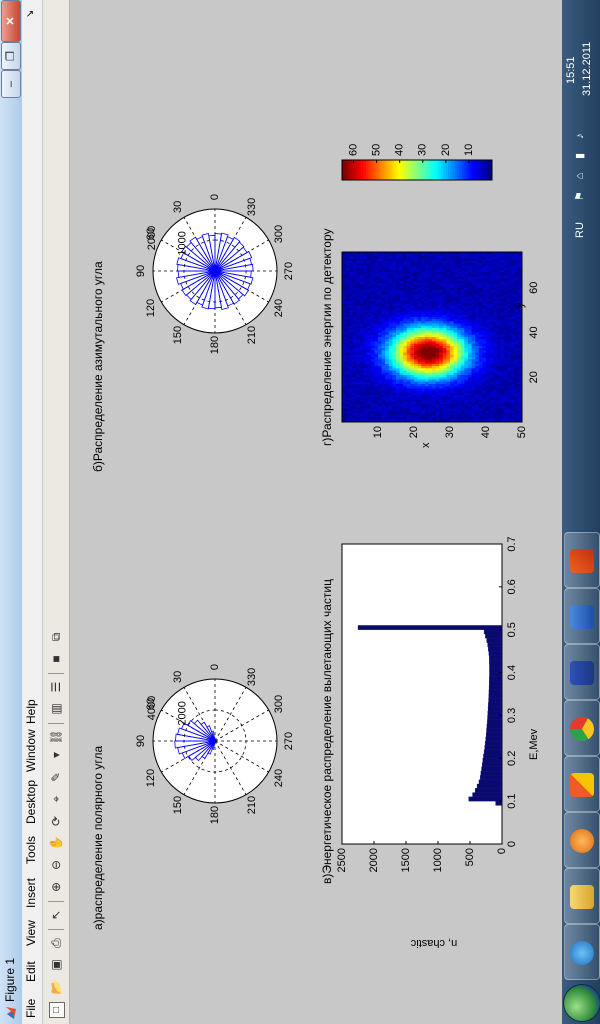 The height and width of the screenshot is (1024, 600). I want to click on taskbar-matlab, so click(582, 560).